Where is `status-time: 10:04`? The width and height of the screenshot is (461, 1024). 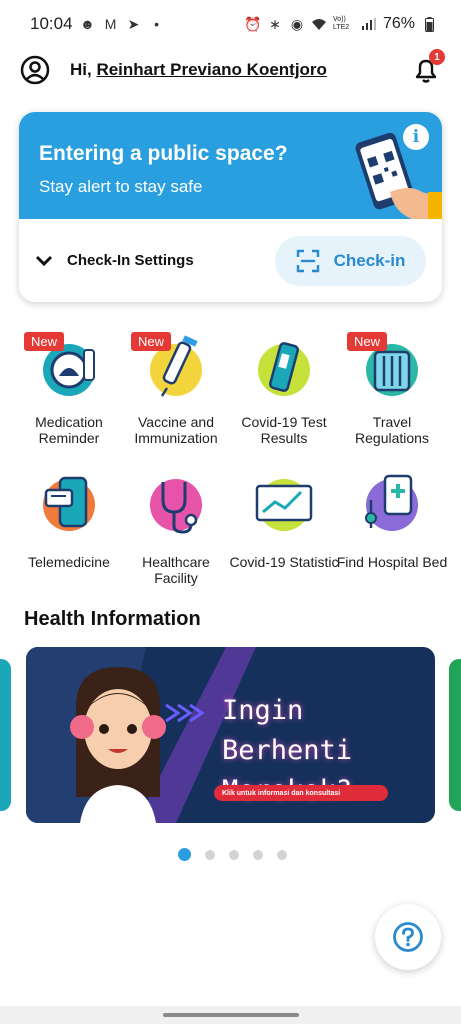
status-time: 10:04 is located at coordinates (51, 23).